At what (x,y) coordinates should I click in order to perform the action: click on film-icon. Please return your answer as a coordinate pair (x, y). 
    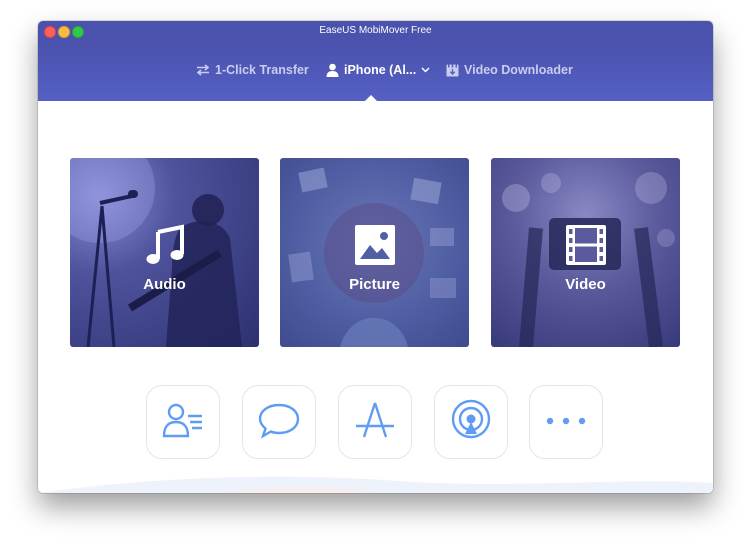
    Looking at the image, I should click on (586, 247).